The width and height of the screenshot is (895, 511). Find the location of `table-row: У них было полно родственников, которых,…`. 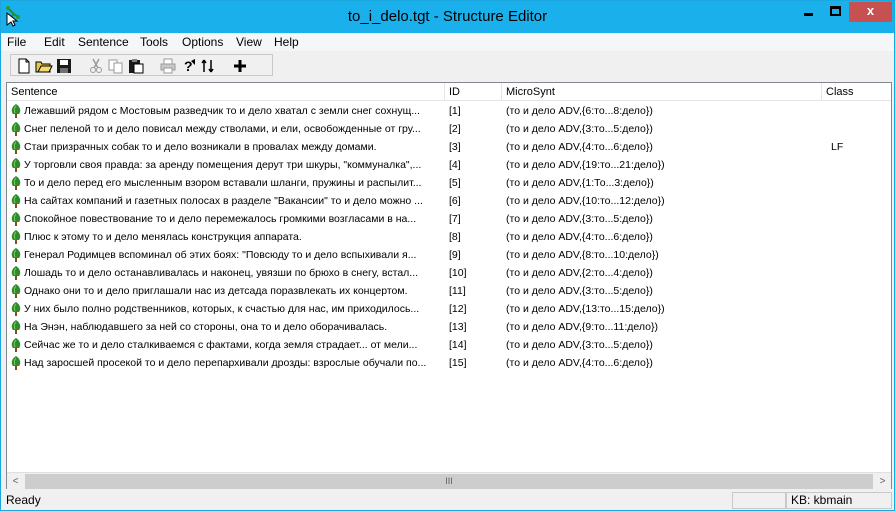

table-row: У них было полно родственников, которых,… is located at coordinates (449, 309).